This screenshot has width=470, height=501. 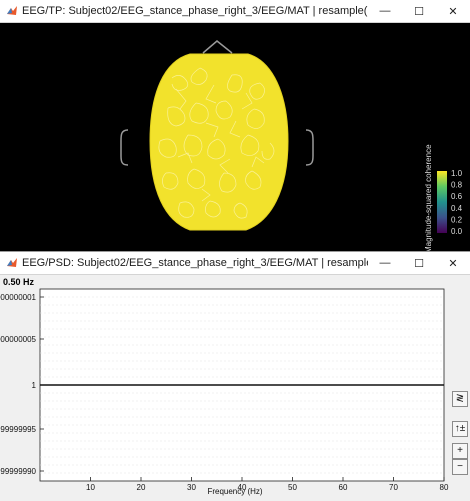 I want to click on y-tick-label: 0.9999999995, so click(x=18, y=429).